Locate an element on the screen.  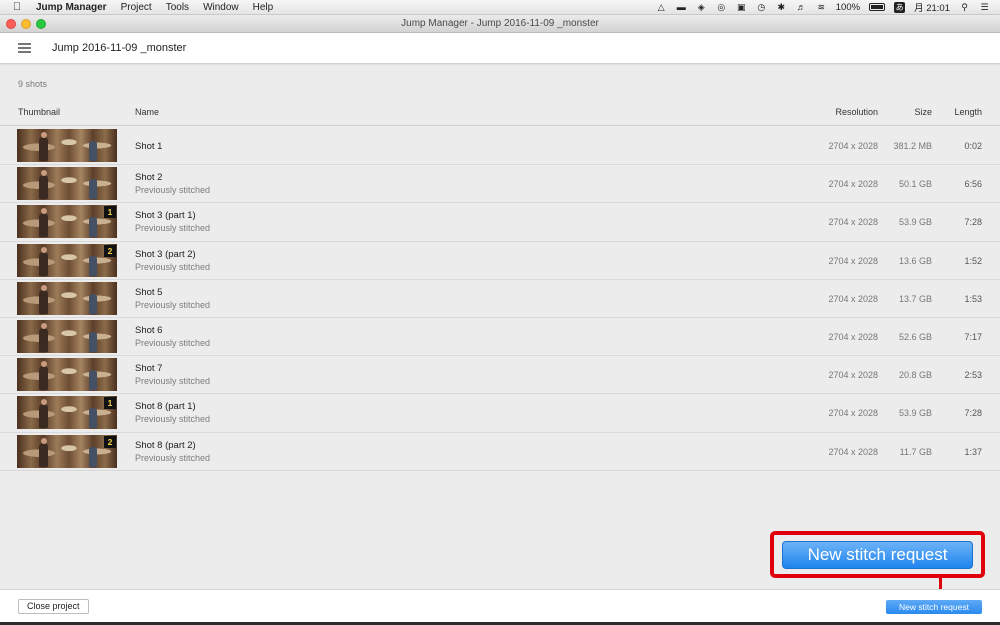
column-size: Size is located at coordinates (923, 112).